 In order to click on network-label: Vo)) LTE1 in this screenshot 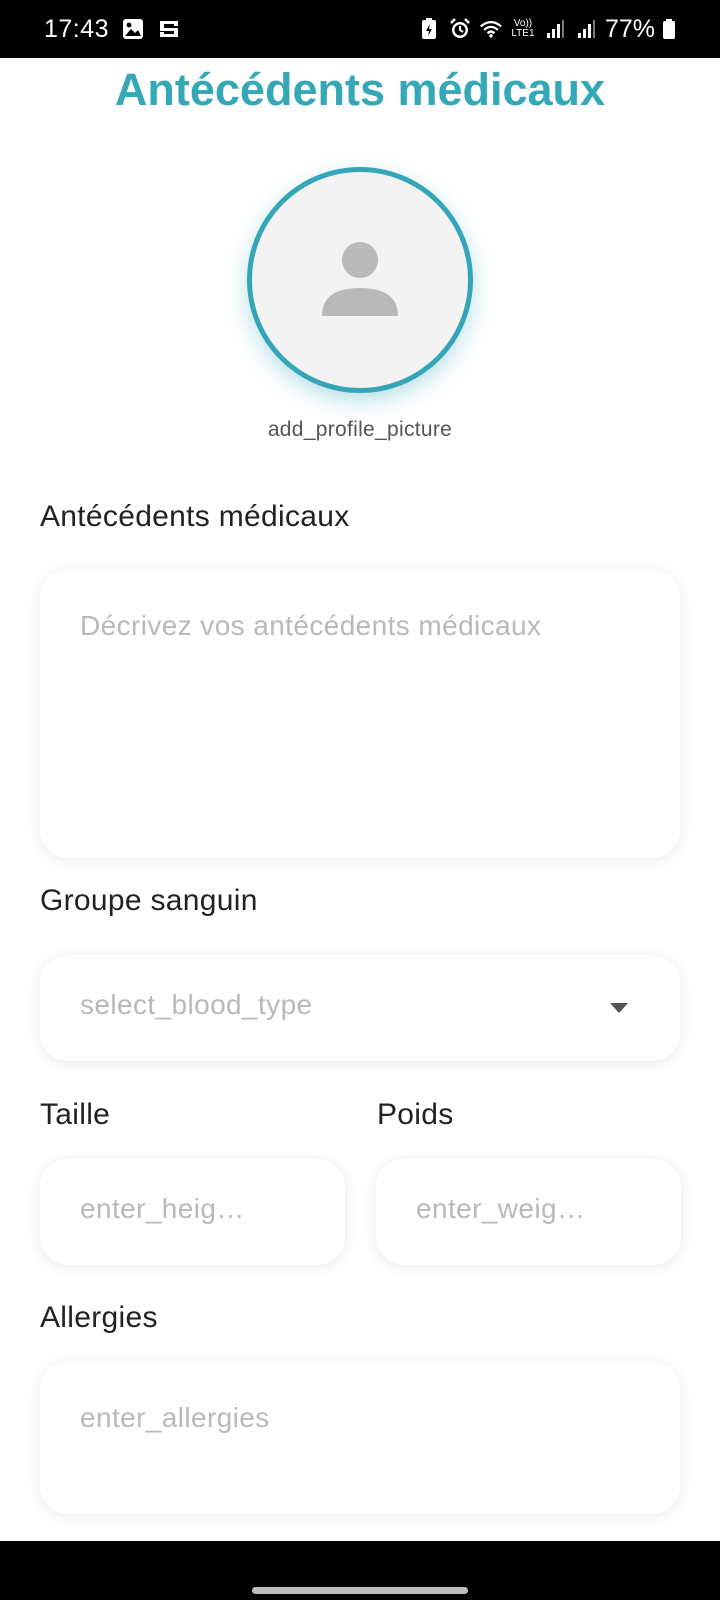, I will do `click(523, 28)`.